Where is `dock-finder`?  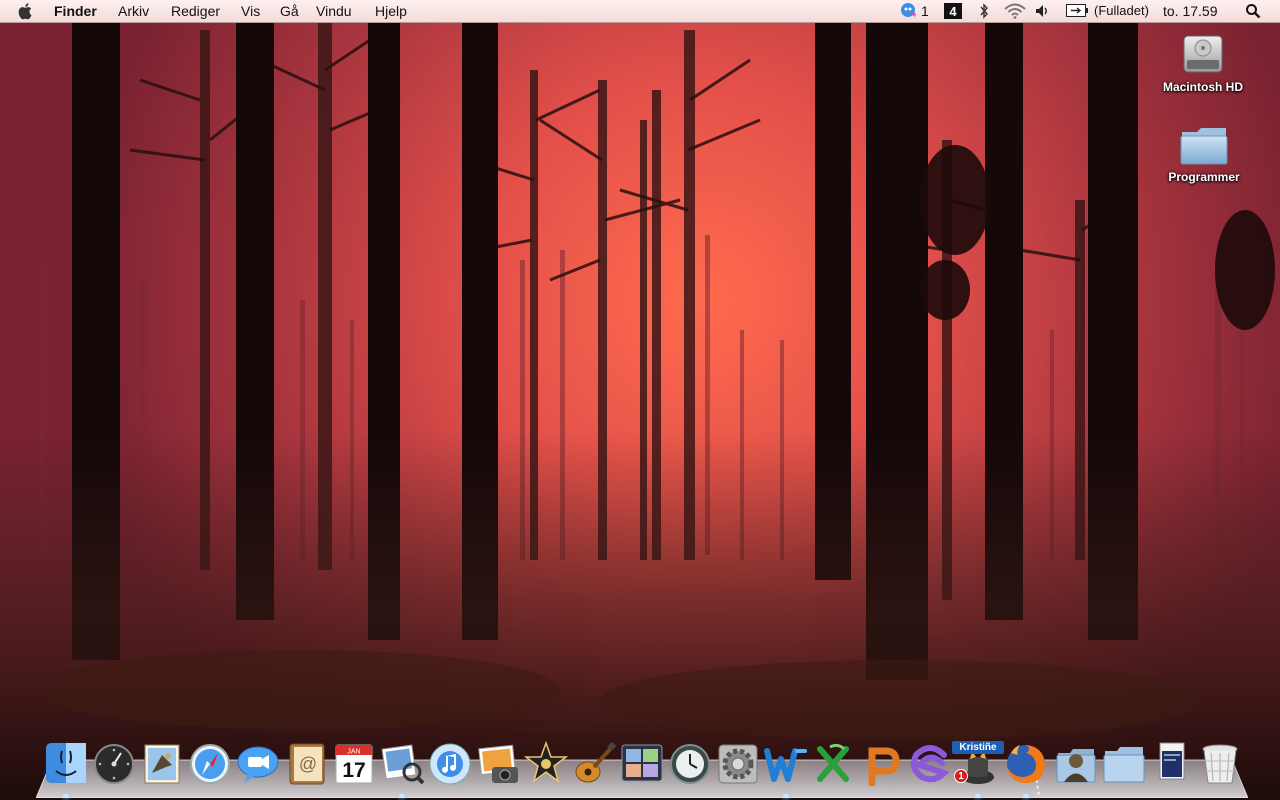
dock-finder is located at coordinates (66, 768).